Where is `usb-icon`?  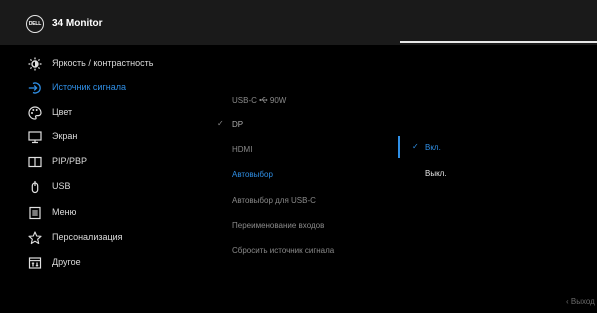
usb-icon is located at coordinates (35, 187).